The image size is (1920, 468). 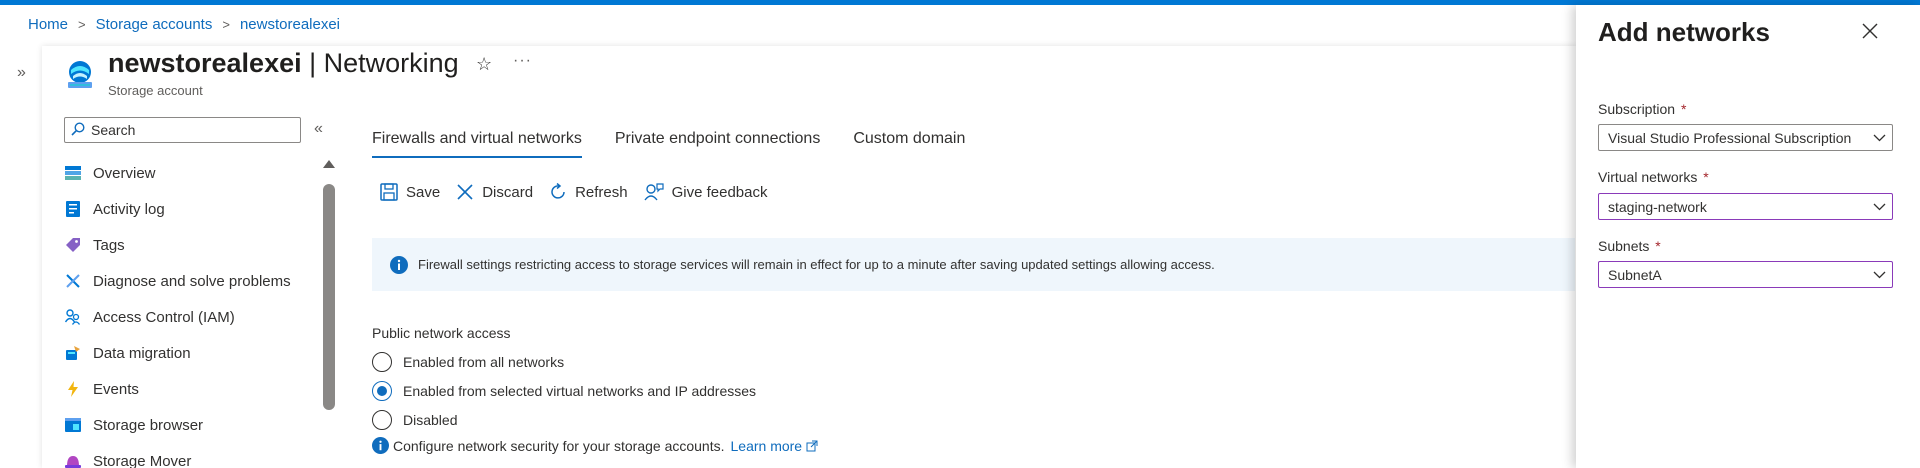 I want to click on subscription-label: Subscription *, so click(x=1642, y=109).